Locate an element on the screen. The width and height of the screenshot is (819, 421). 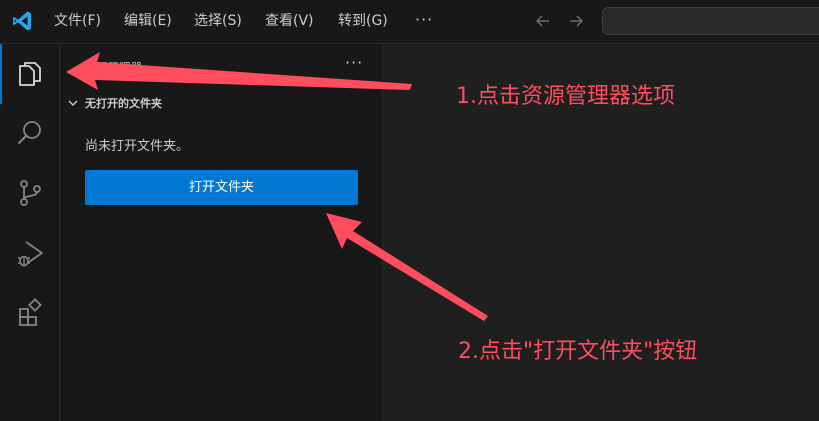
menu-view: 查看(V) is located at coordinates (289, 21).